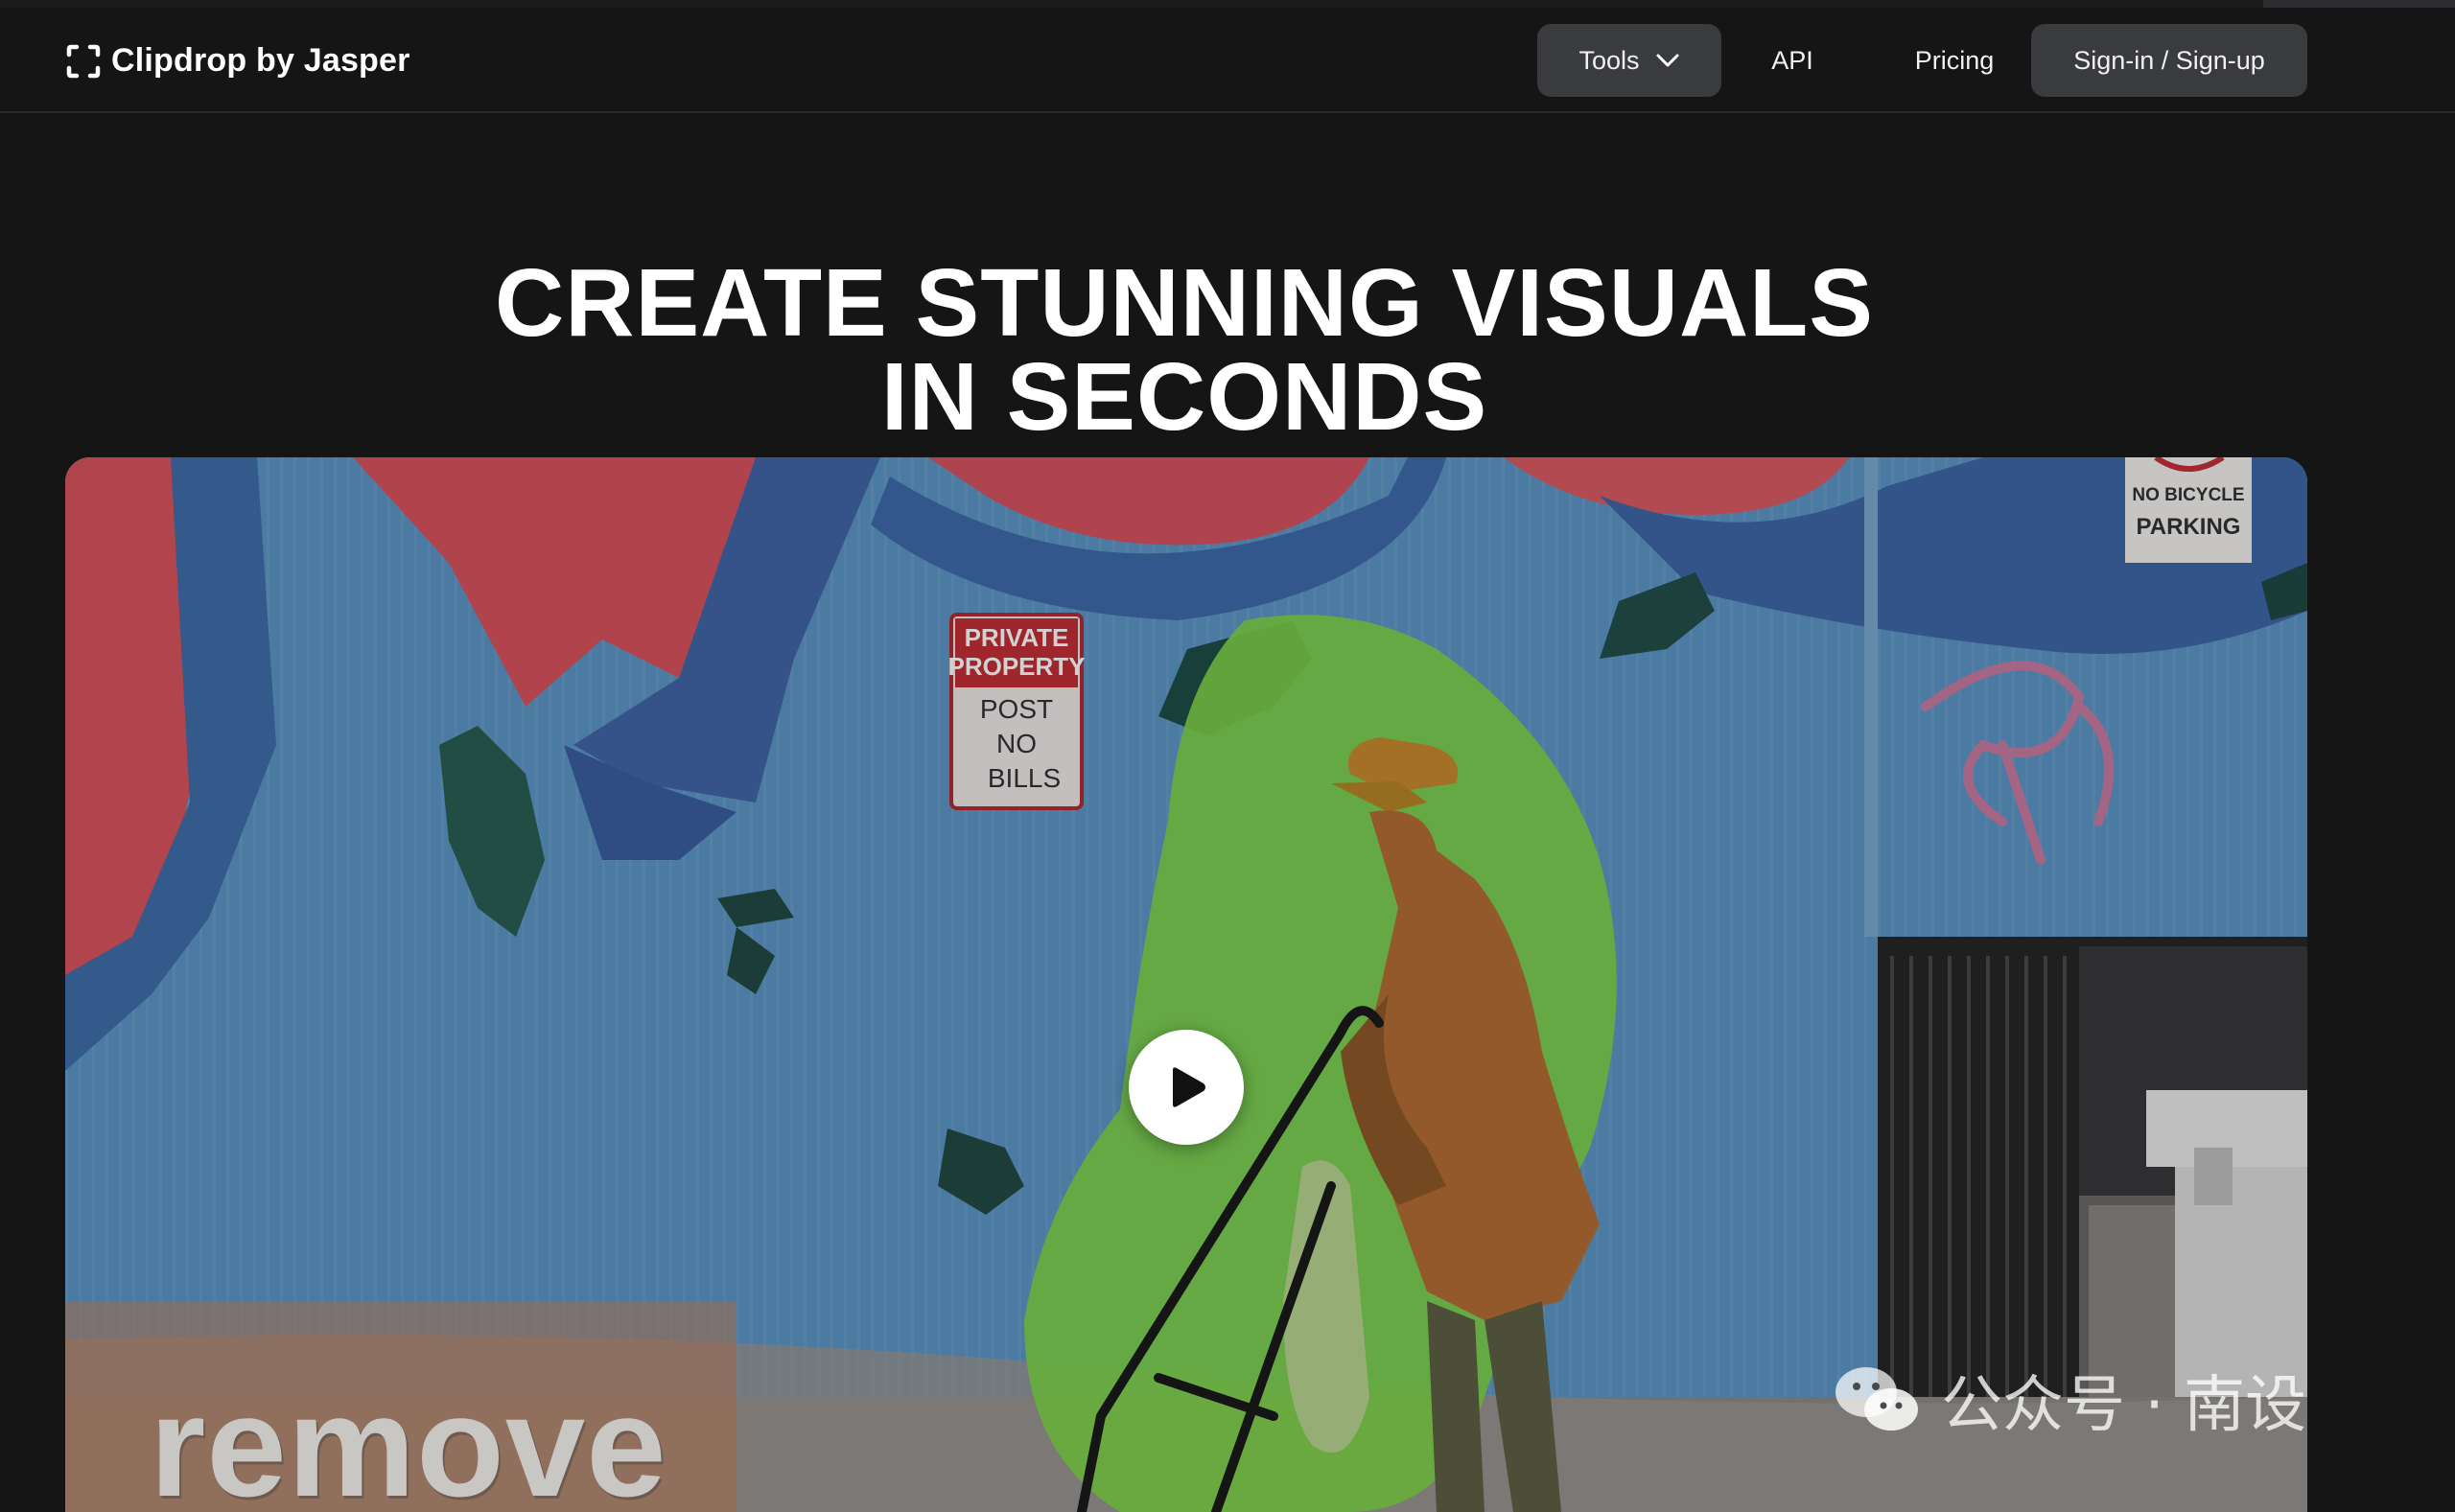  I want to click on tools-dropdown-button: Tools, so click(1629, 60).